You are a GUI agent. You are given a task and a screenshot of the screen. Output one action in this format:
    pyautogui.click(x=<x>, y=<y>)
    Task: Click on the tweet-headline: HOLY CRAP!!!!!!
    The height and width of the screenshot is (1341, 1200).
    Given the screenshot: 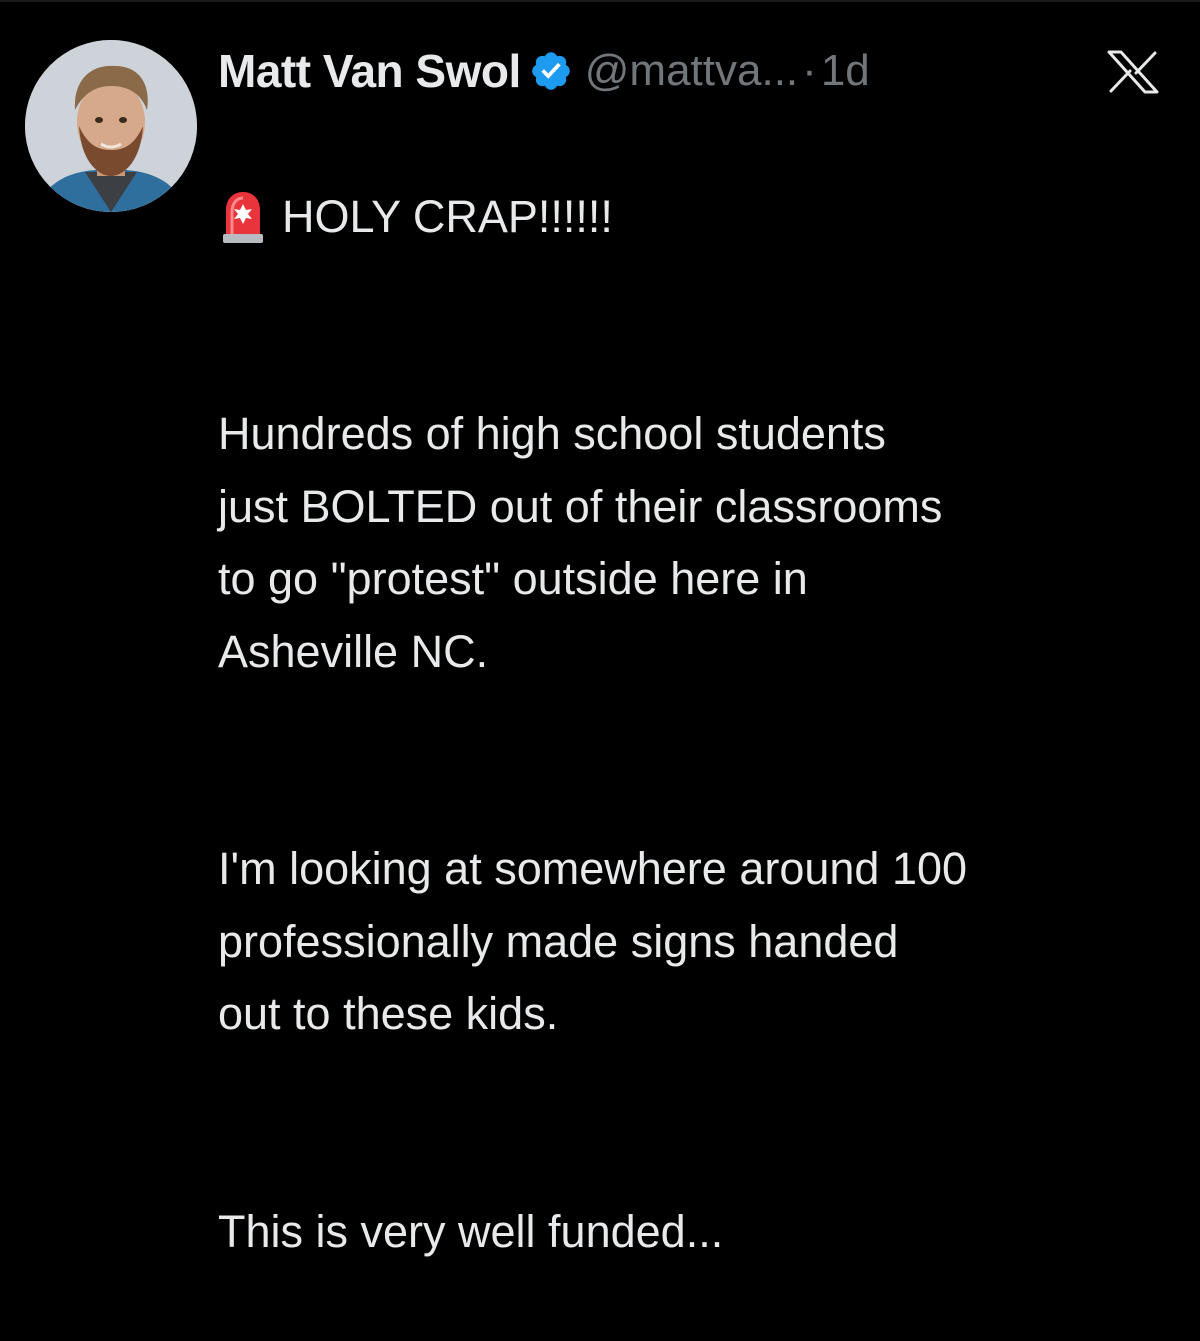 What is the action you would take?
    pyautogui.click(x=447, y=216)
    